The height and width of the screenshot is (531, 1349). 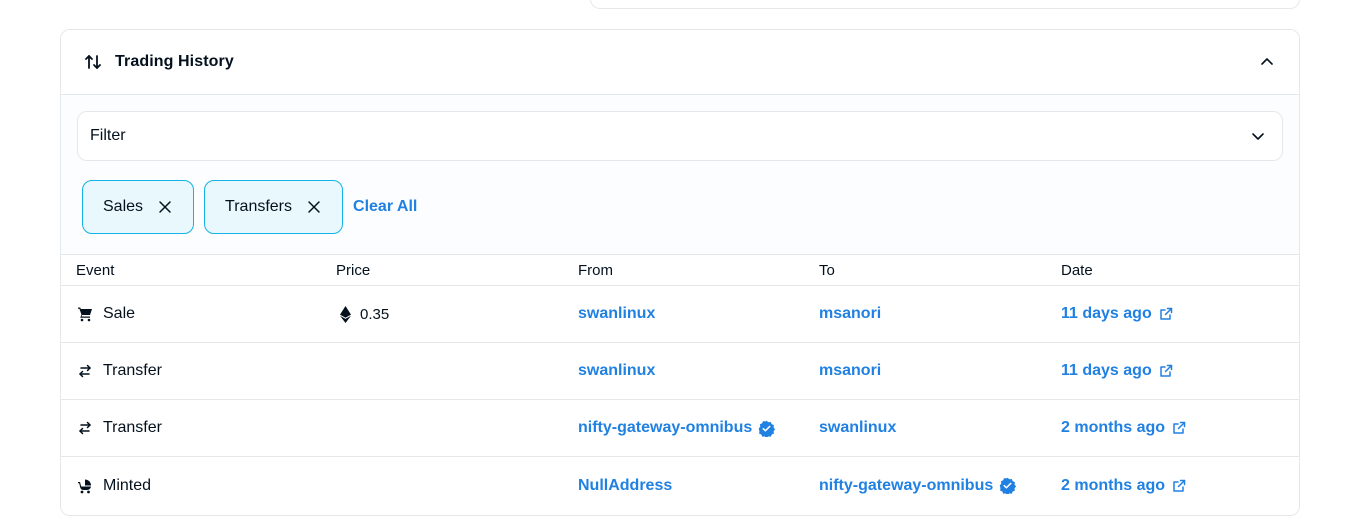 What do you see at coordinates (680, 314) in the screenshot?
I see `table-row: Sale 0.35 swanlinux msanori 11 days ago` at bounding box center [680, 314].